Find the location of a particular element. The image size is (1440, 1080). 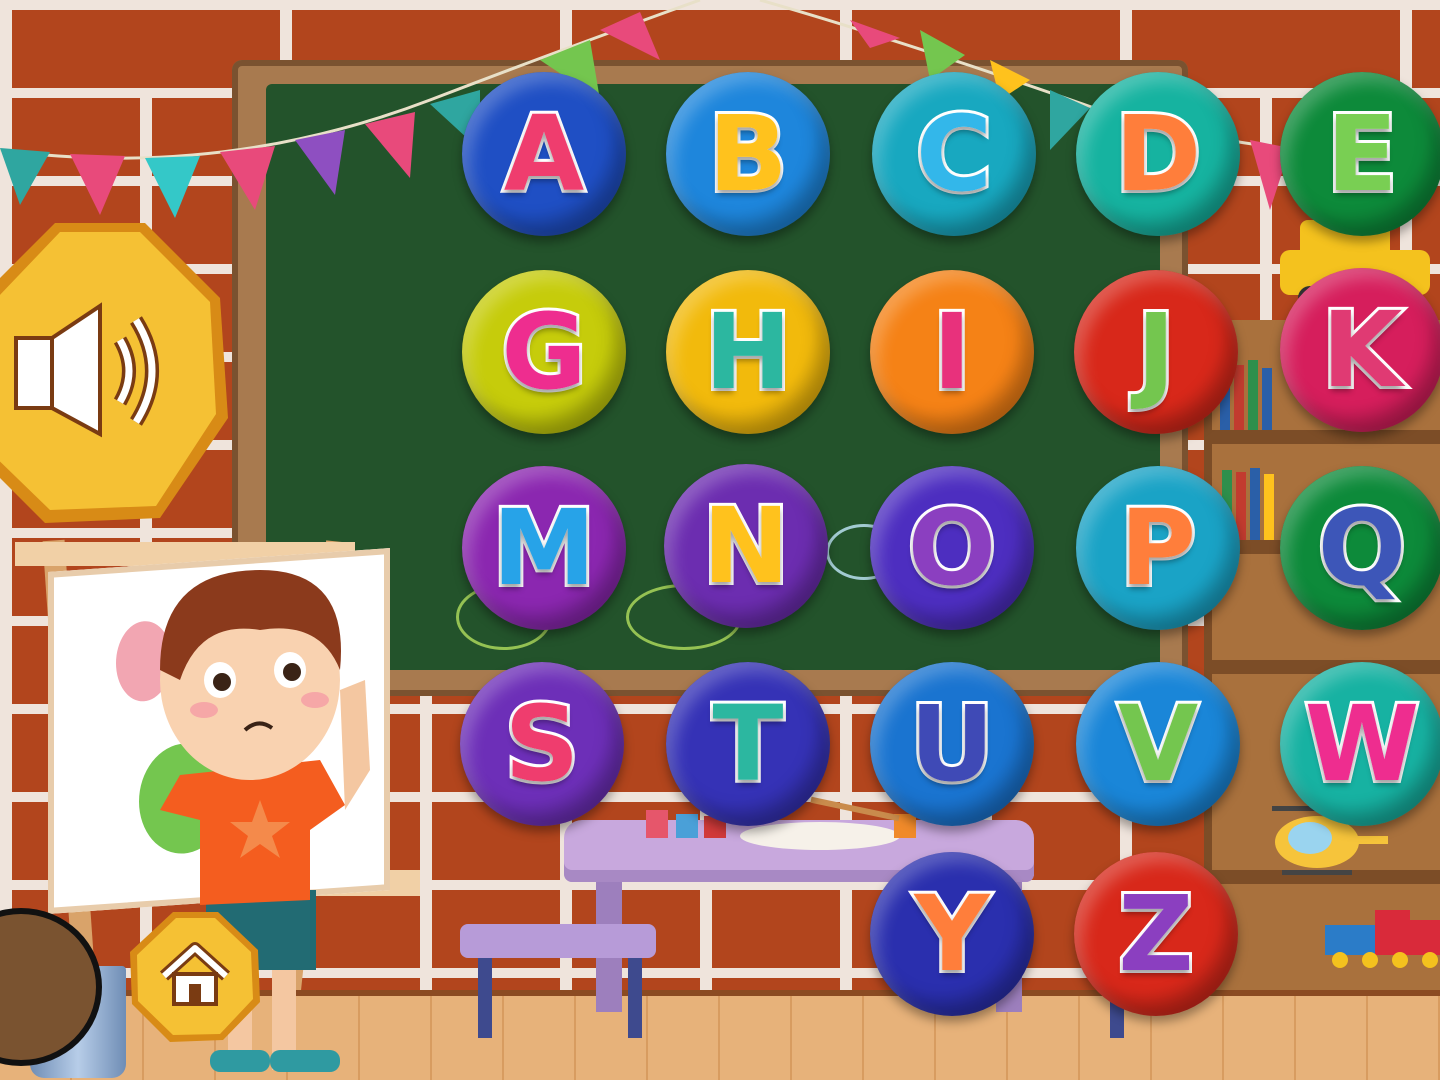

letter-glyph: B is located at coordinates (747, 154).